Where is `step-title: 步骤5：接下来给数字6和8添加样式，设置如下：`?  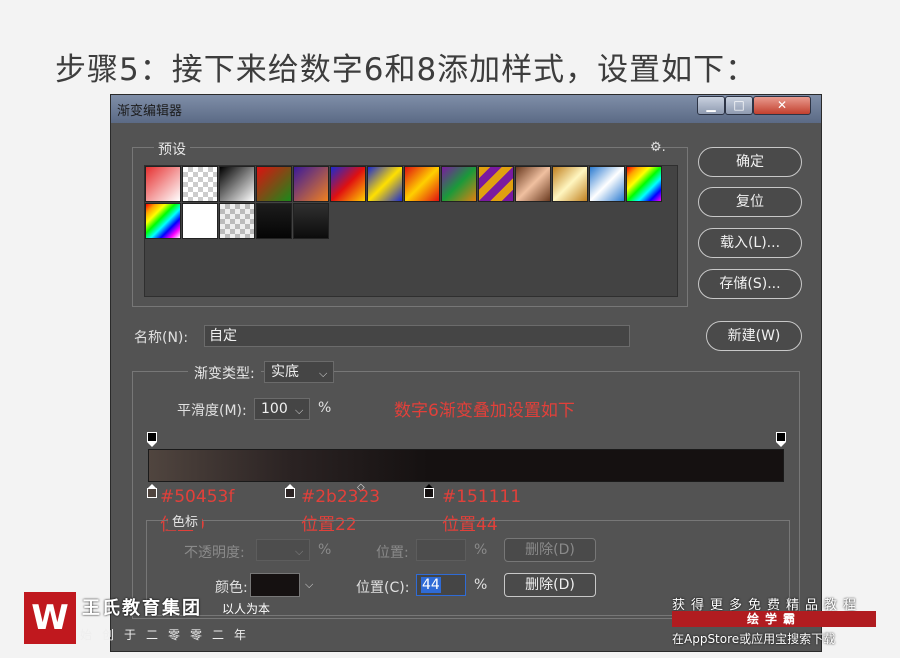
step-title: 步骤5：接下来给数字6和8添加样式，设置如下： is located at coordinates (406, 70).